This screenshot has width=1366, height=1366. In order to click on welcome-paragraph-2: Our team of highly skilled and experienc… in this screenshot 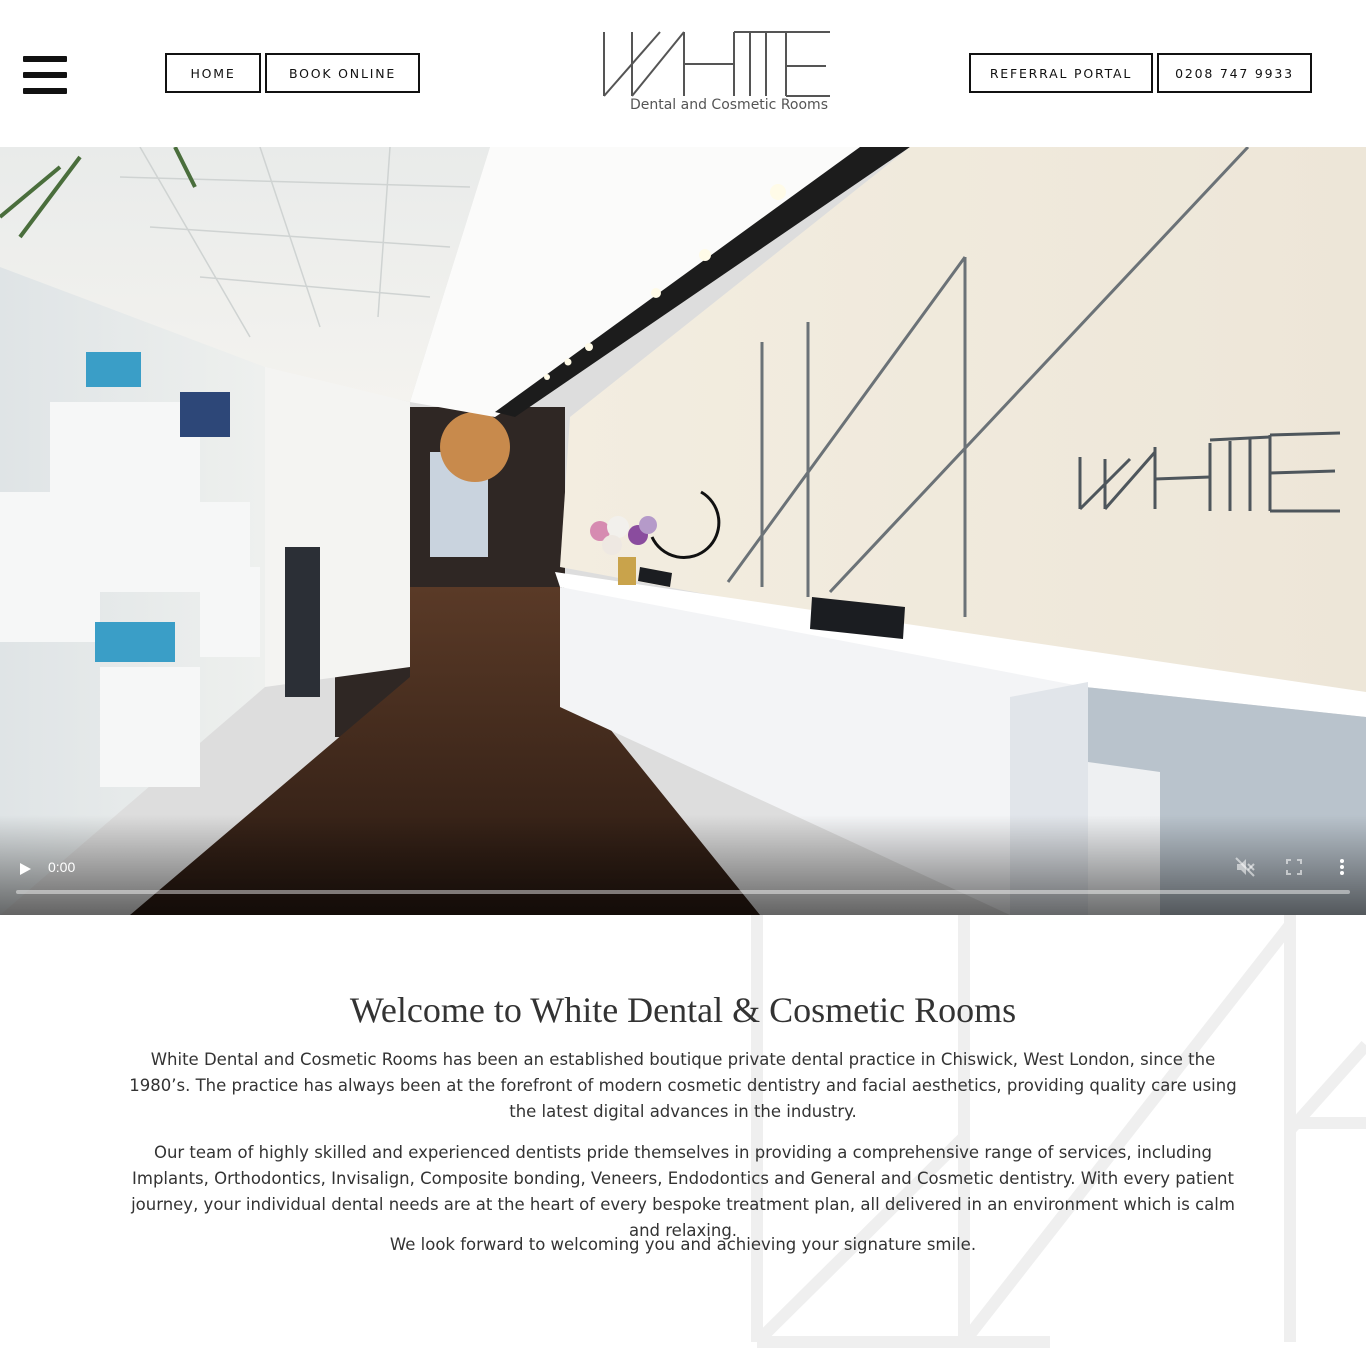, I will do `click(683, 1191)`.